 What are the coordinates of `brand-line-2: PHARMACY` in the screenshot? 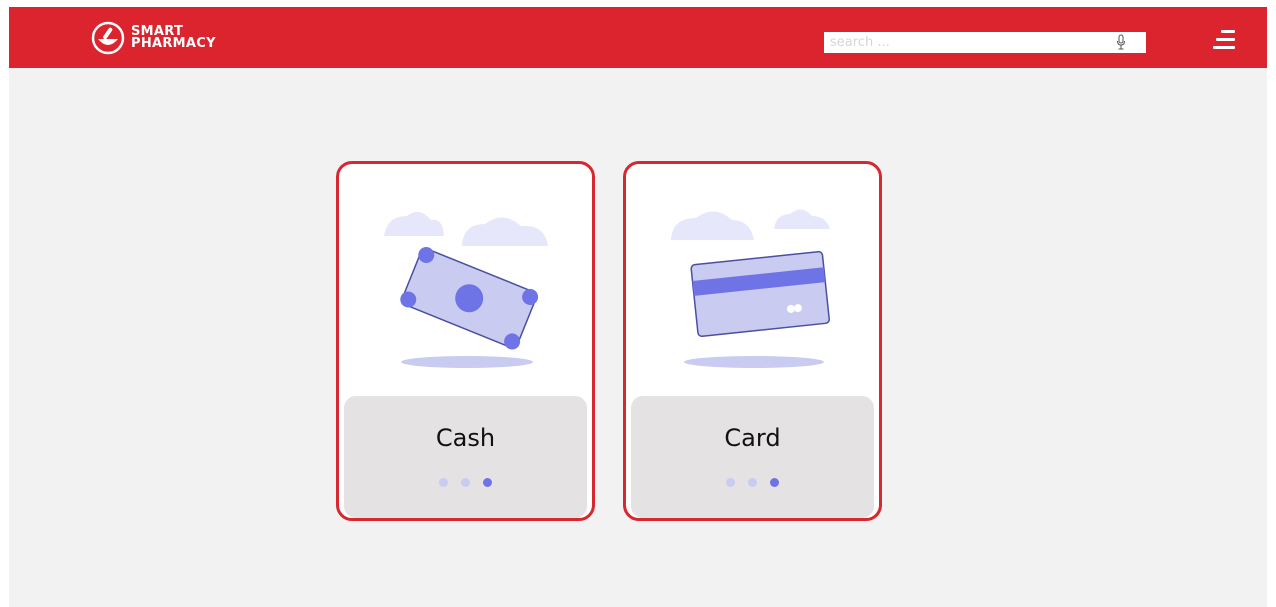 It's located at (173, 43).